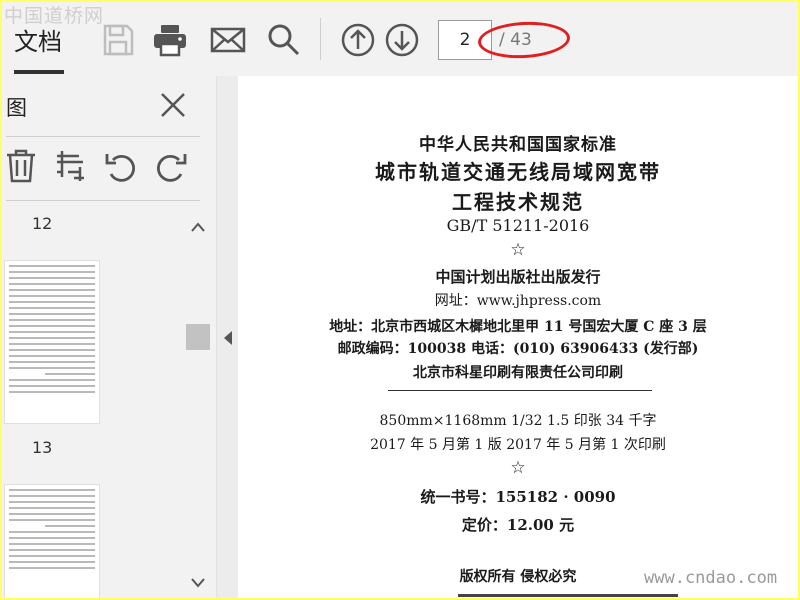  Describe the element at coordinates (518, 202) in the screenshot. I see `doc-title-line2: 工程技术规范` at that location.